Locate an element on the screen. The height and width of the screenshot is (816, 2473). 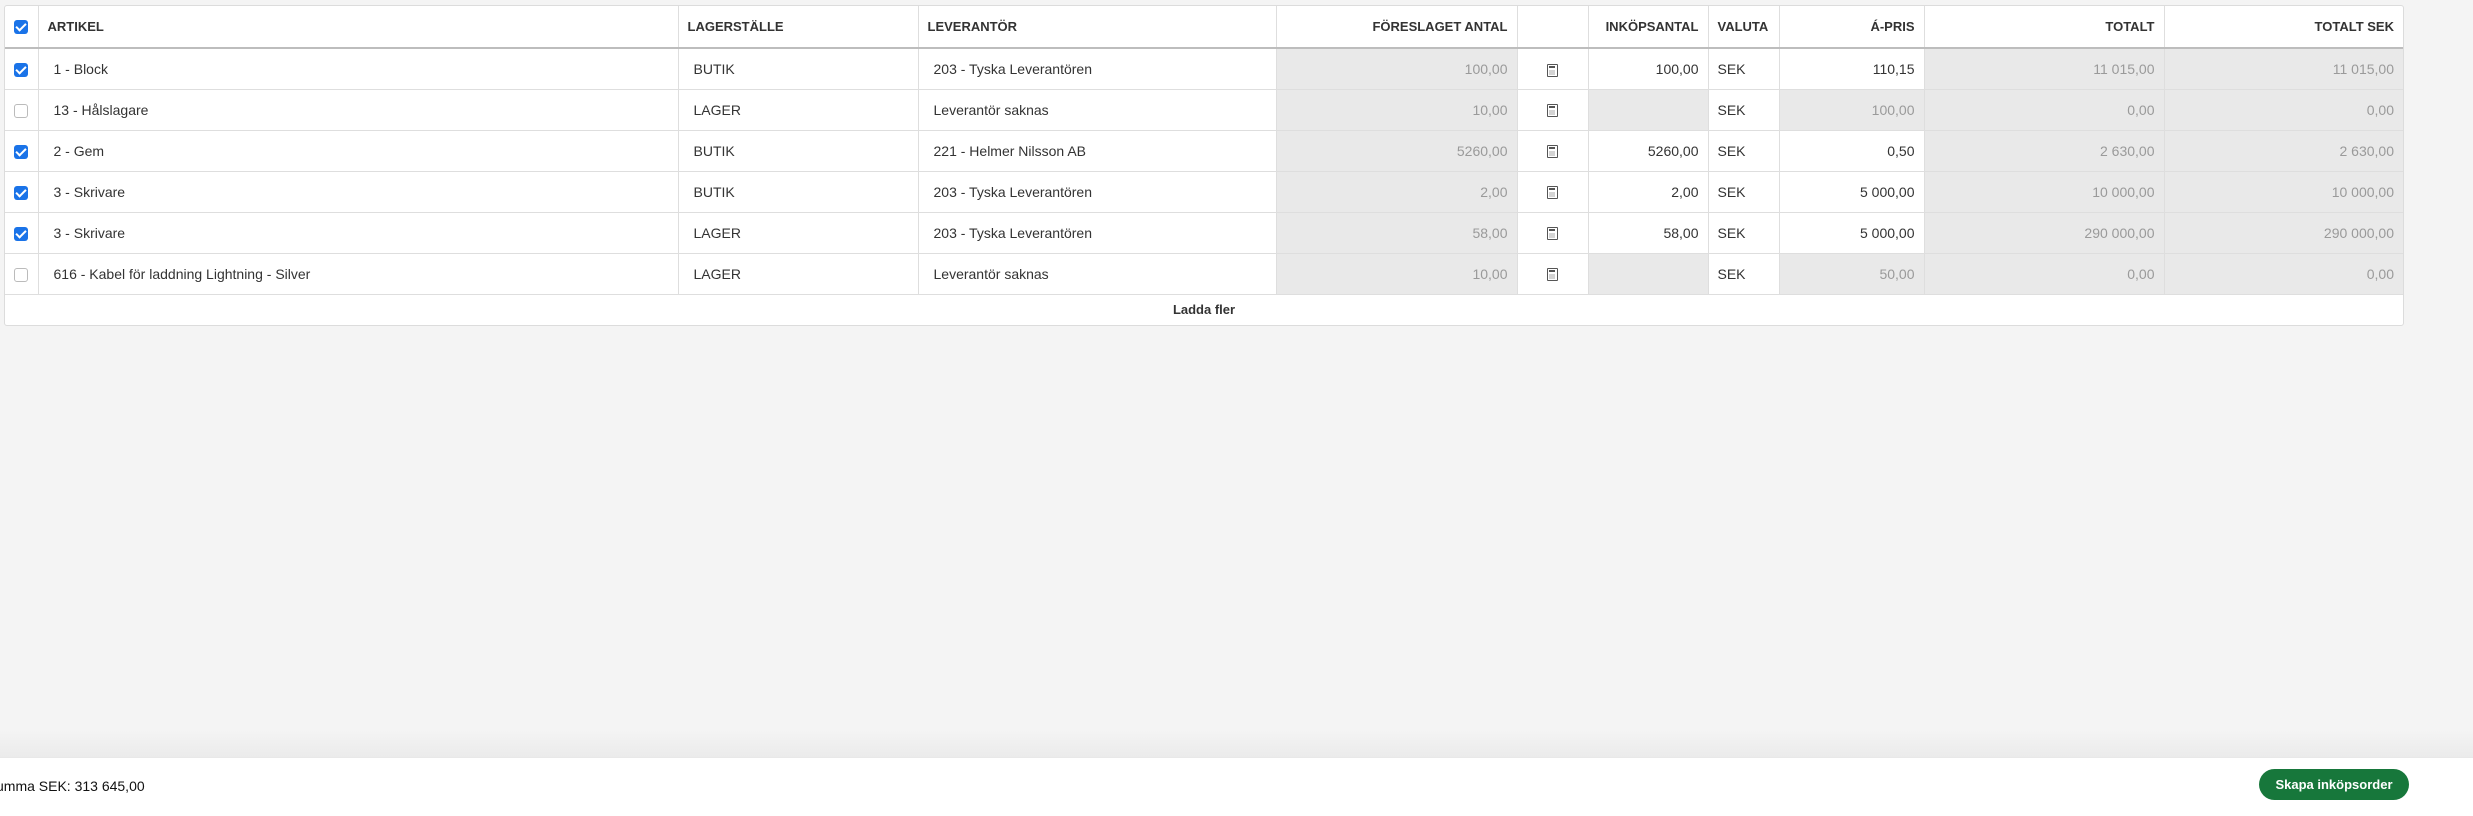
cell-leverantor: 221 - Helmer Nilsson AB is located at coordinates (1097, 151).